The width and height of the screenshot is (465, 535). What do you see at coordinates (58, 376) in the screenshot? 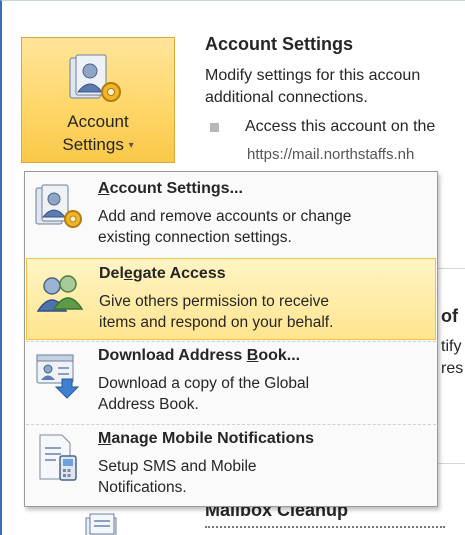
I see `address-book-download-icon` at bounding box center [58, 376].